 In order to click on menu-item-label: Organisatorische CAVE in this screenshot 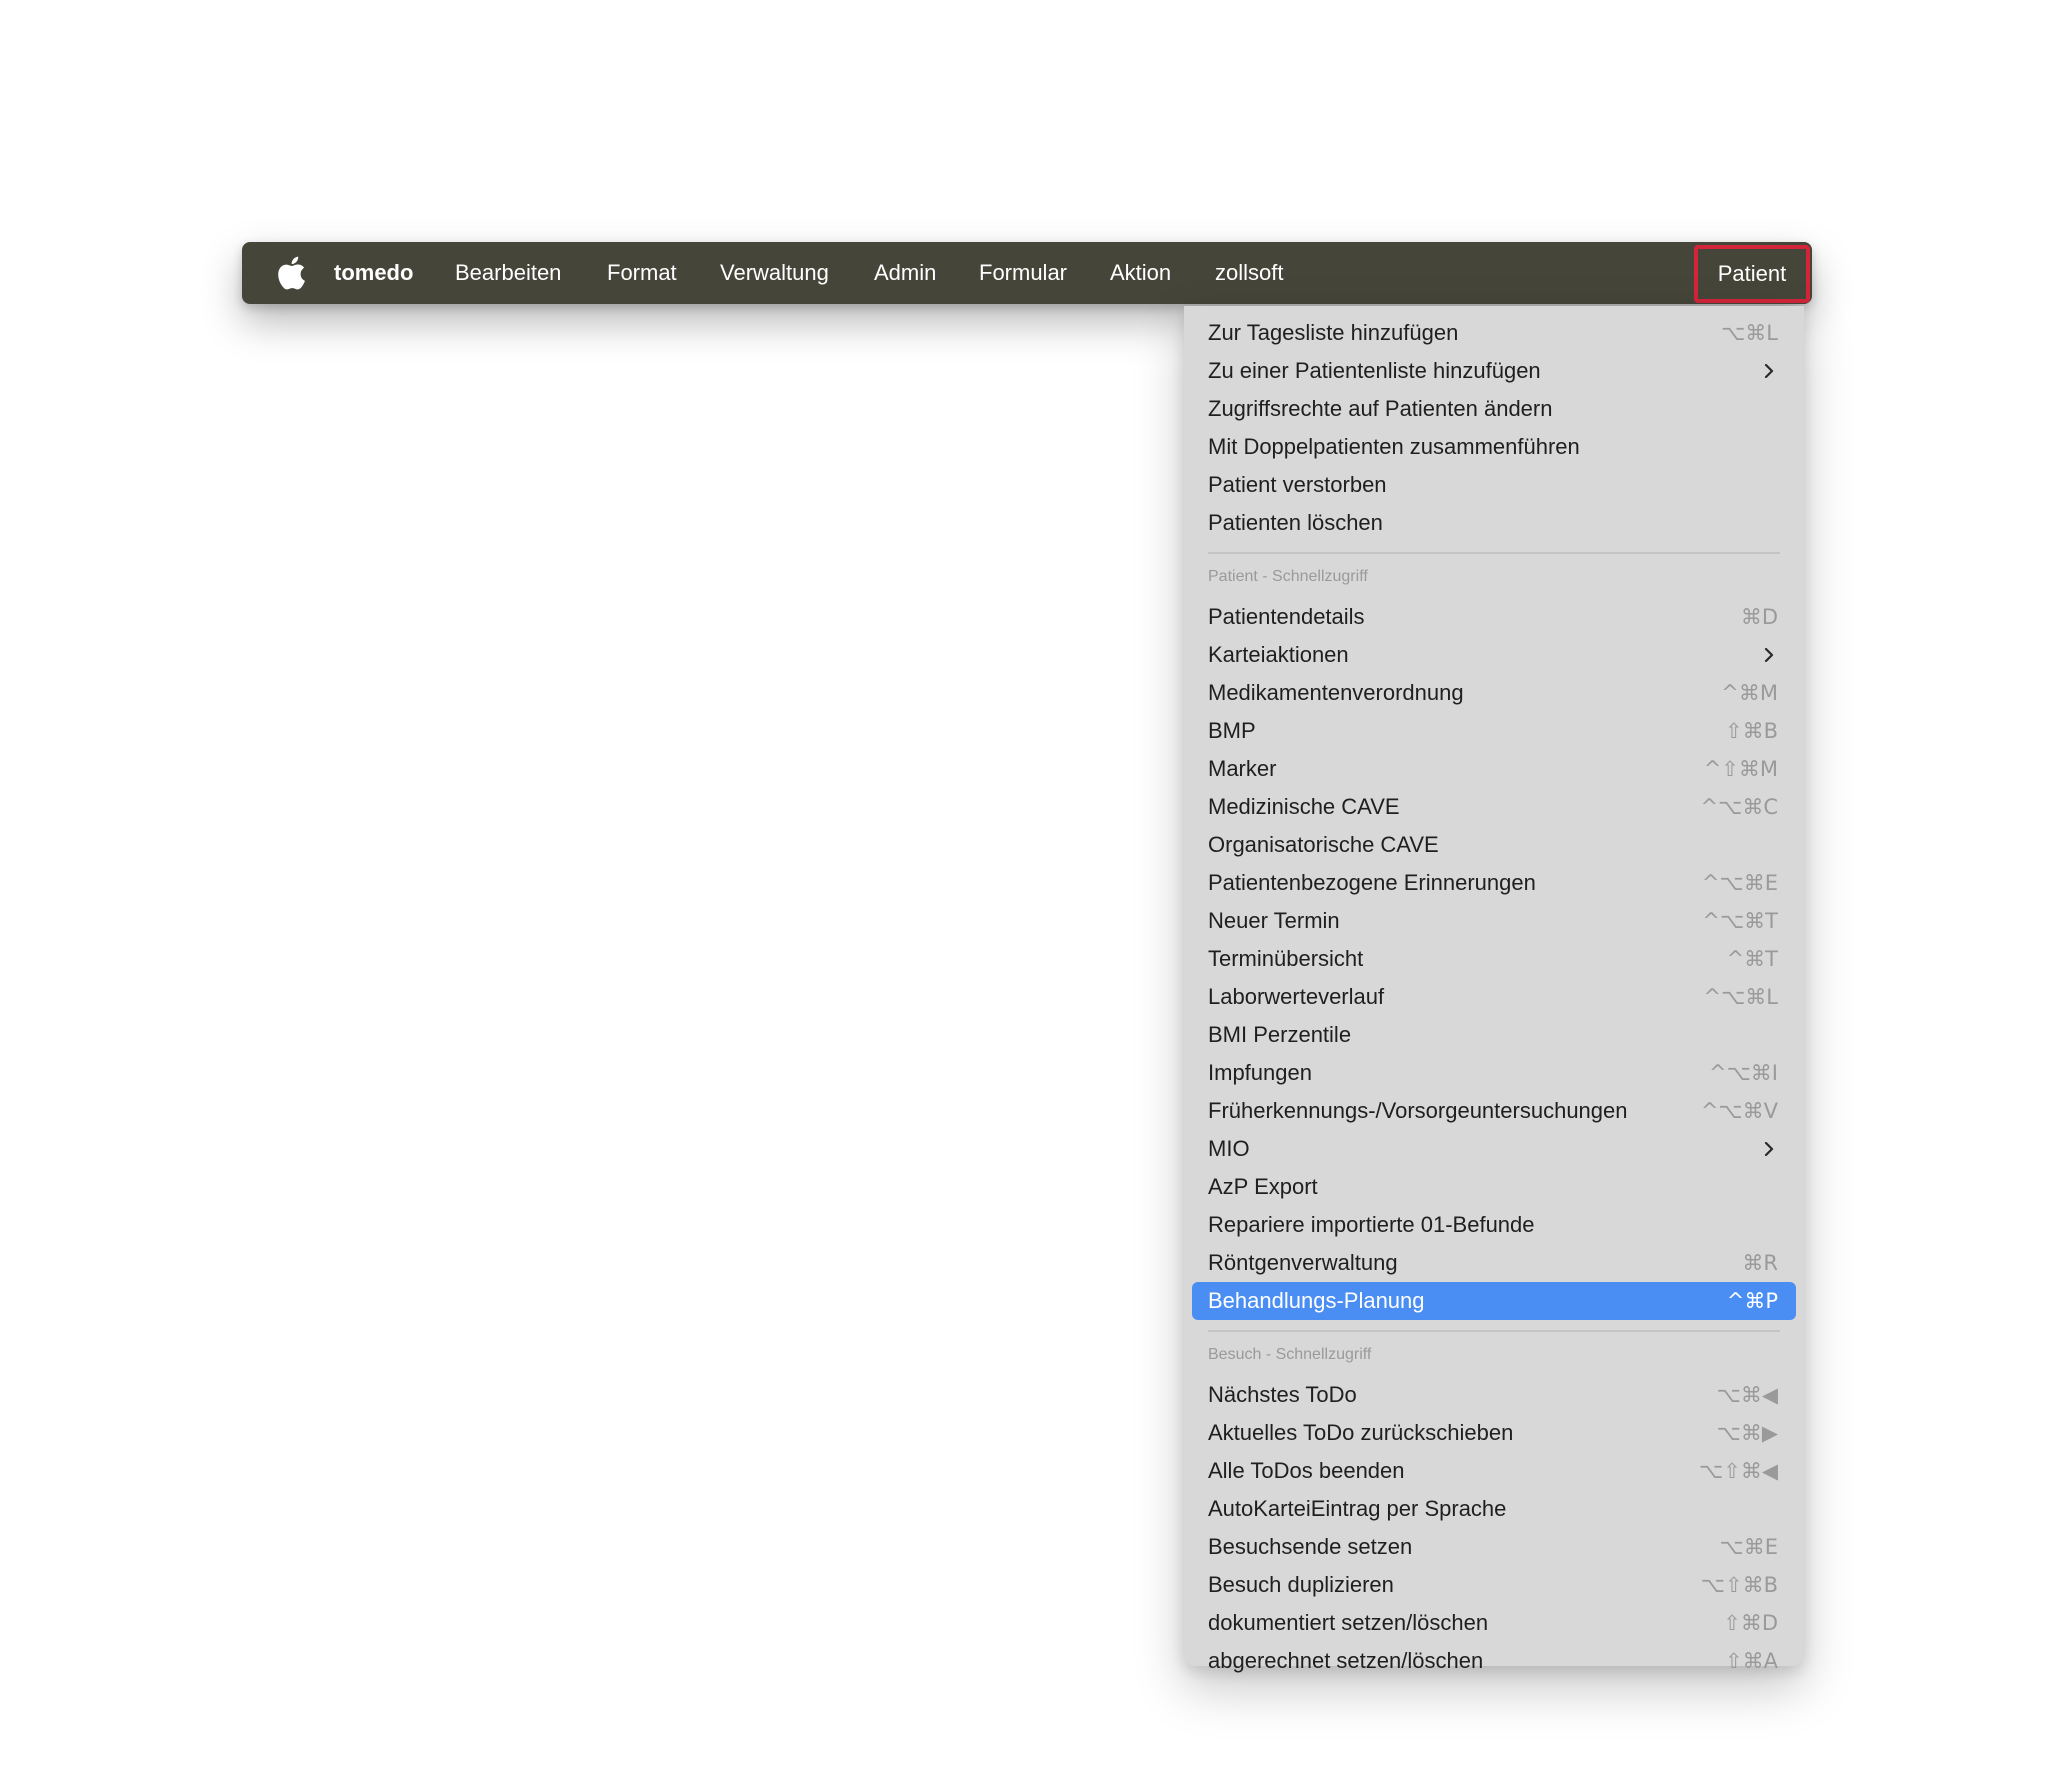, I will do `click(1323, 844)`.